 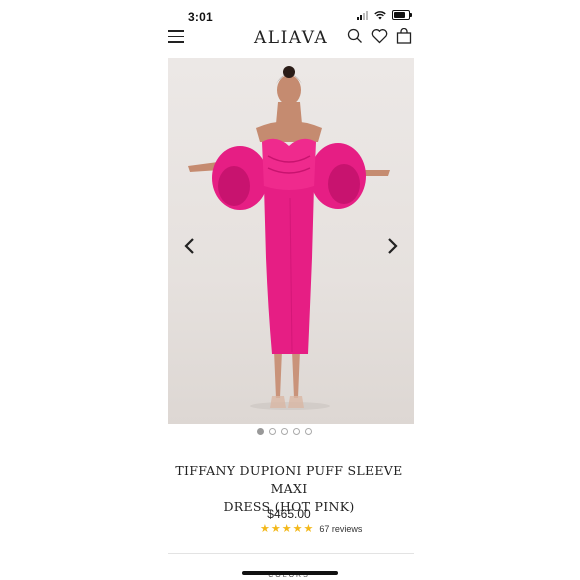 What do you see at coordinates (190, 246) in the screenshot?
I see `carousel-prev-icon` at bounding box center [190, 246].